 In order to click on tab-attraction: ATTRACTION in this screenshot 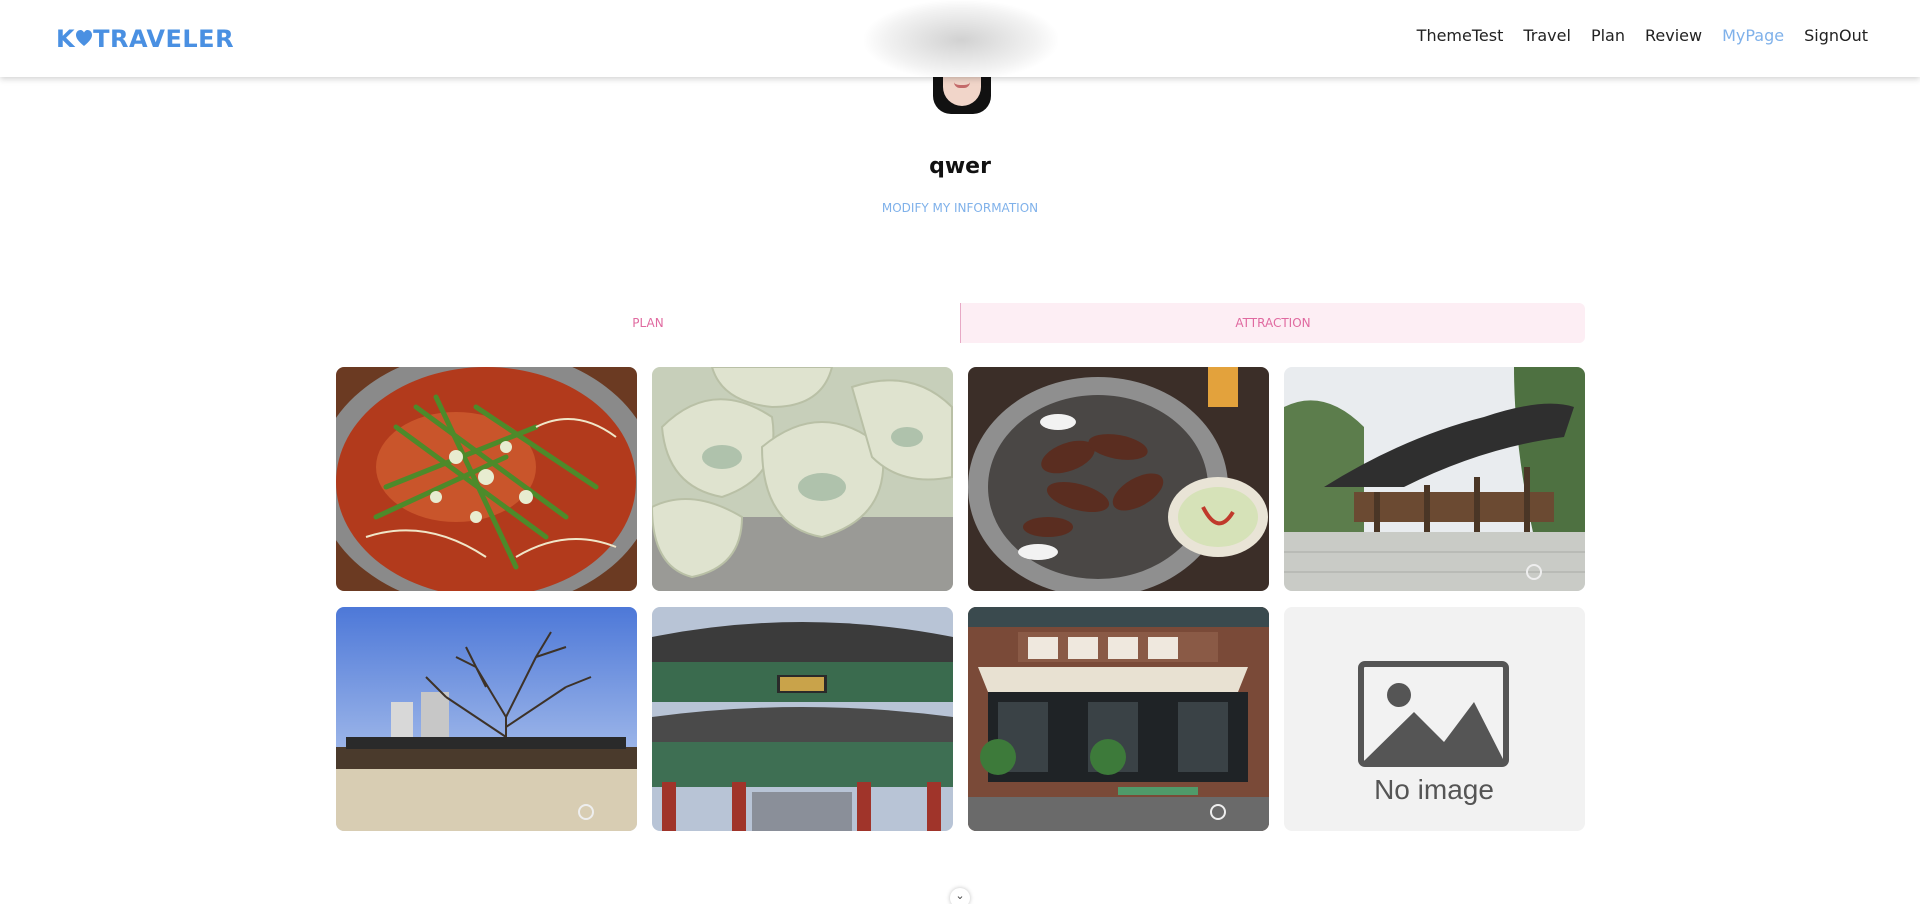, I will do `click(1272, 323)`.